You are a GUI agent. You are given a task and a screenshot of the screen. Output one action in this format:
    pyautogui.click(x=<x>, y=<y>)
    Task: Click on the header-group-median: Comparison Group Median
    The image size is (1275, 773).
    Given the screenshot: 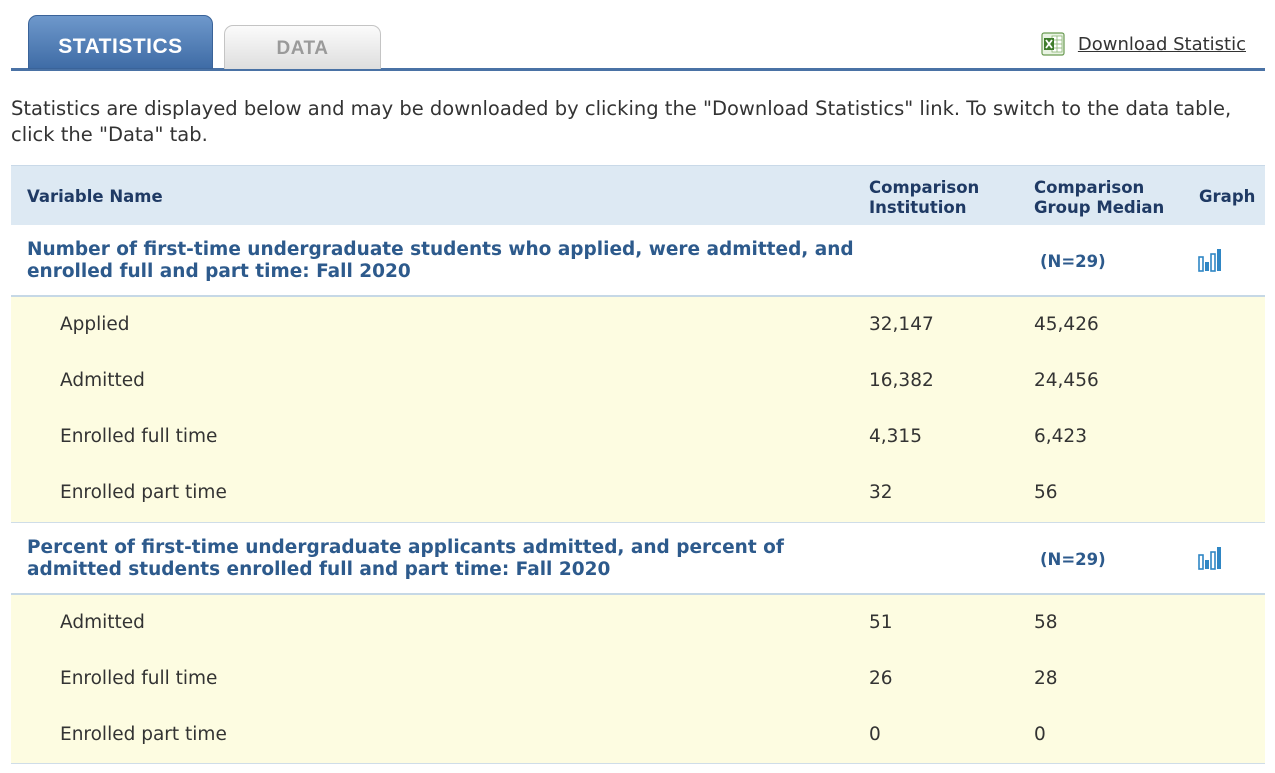 What is the action you would take?
    pyautogui.click(x=1099, y=198)
    